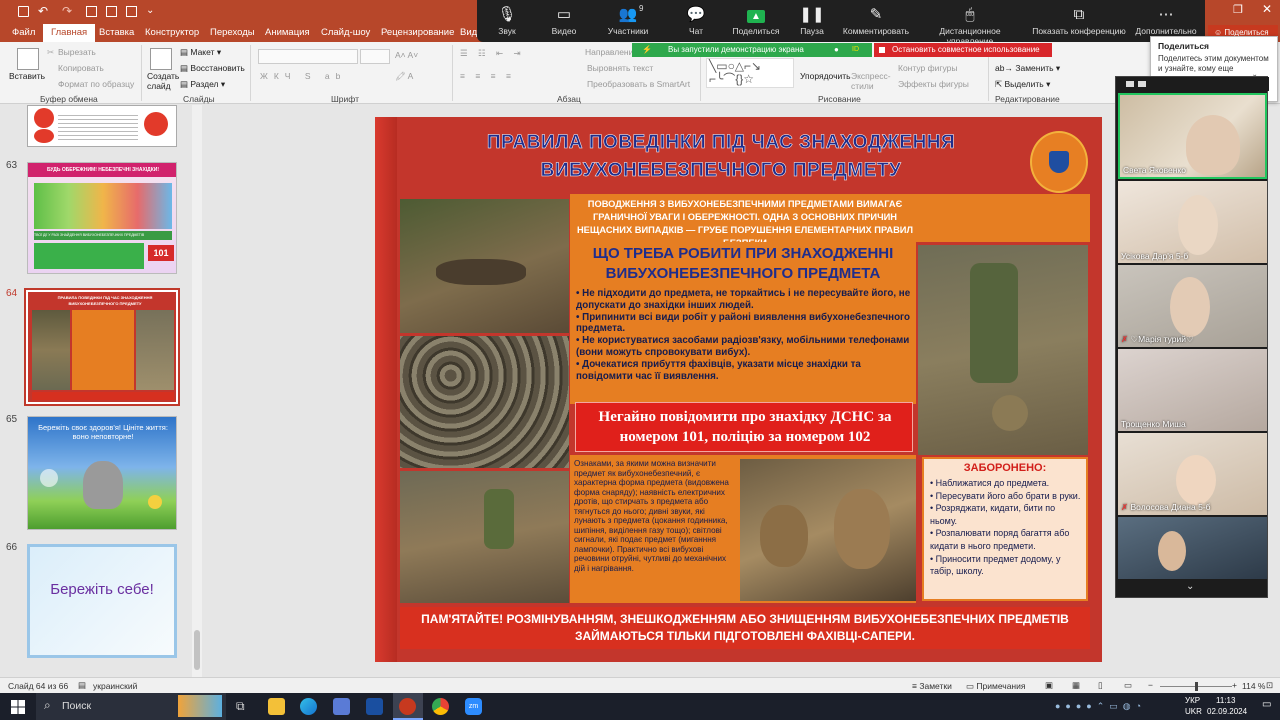 This screenshot has width=1280, height=720. Describe the element at coordinates (18, 707) in the screenshot. I see `windows-start-icon` at that location.